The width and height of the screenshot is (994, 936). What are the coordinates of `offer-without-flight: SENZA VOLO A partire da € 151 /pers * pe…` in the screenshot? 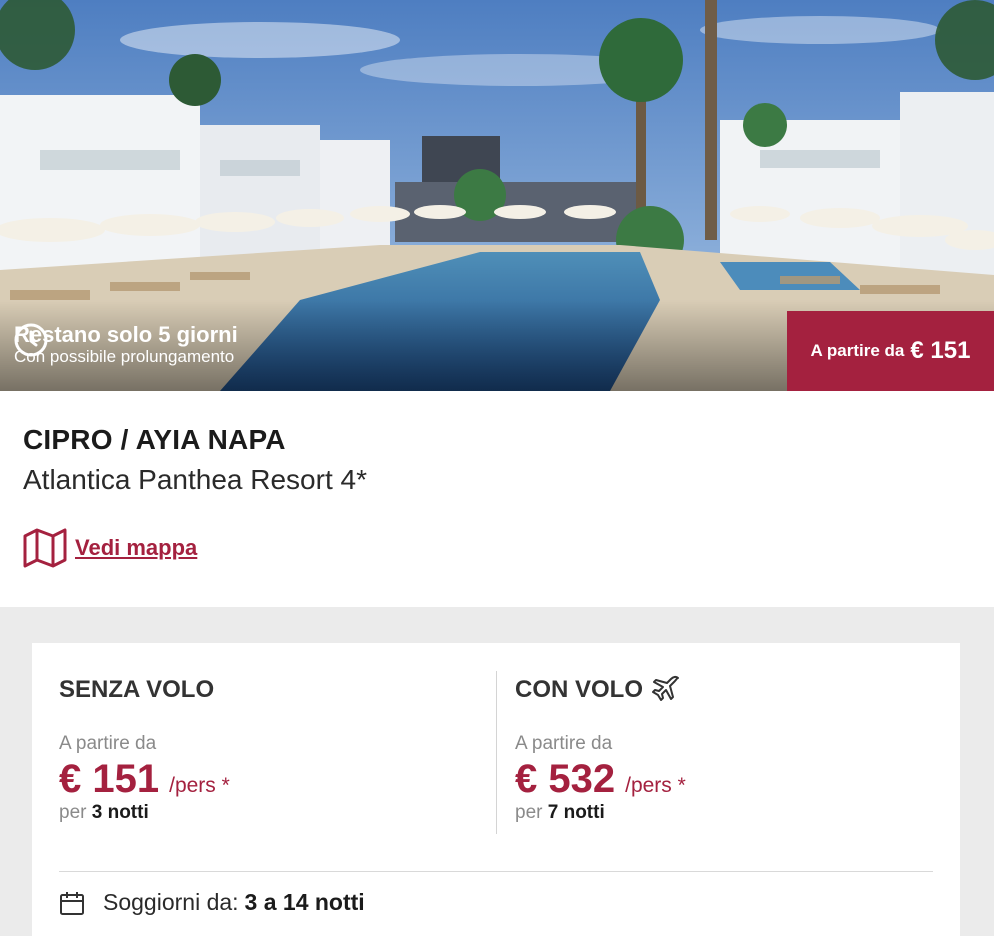 It's located at (144, 748).